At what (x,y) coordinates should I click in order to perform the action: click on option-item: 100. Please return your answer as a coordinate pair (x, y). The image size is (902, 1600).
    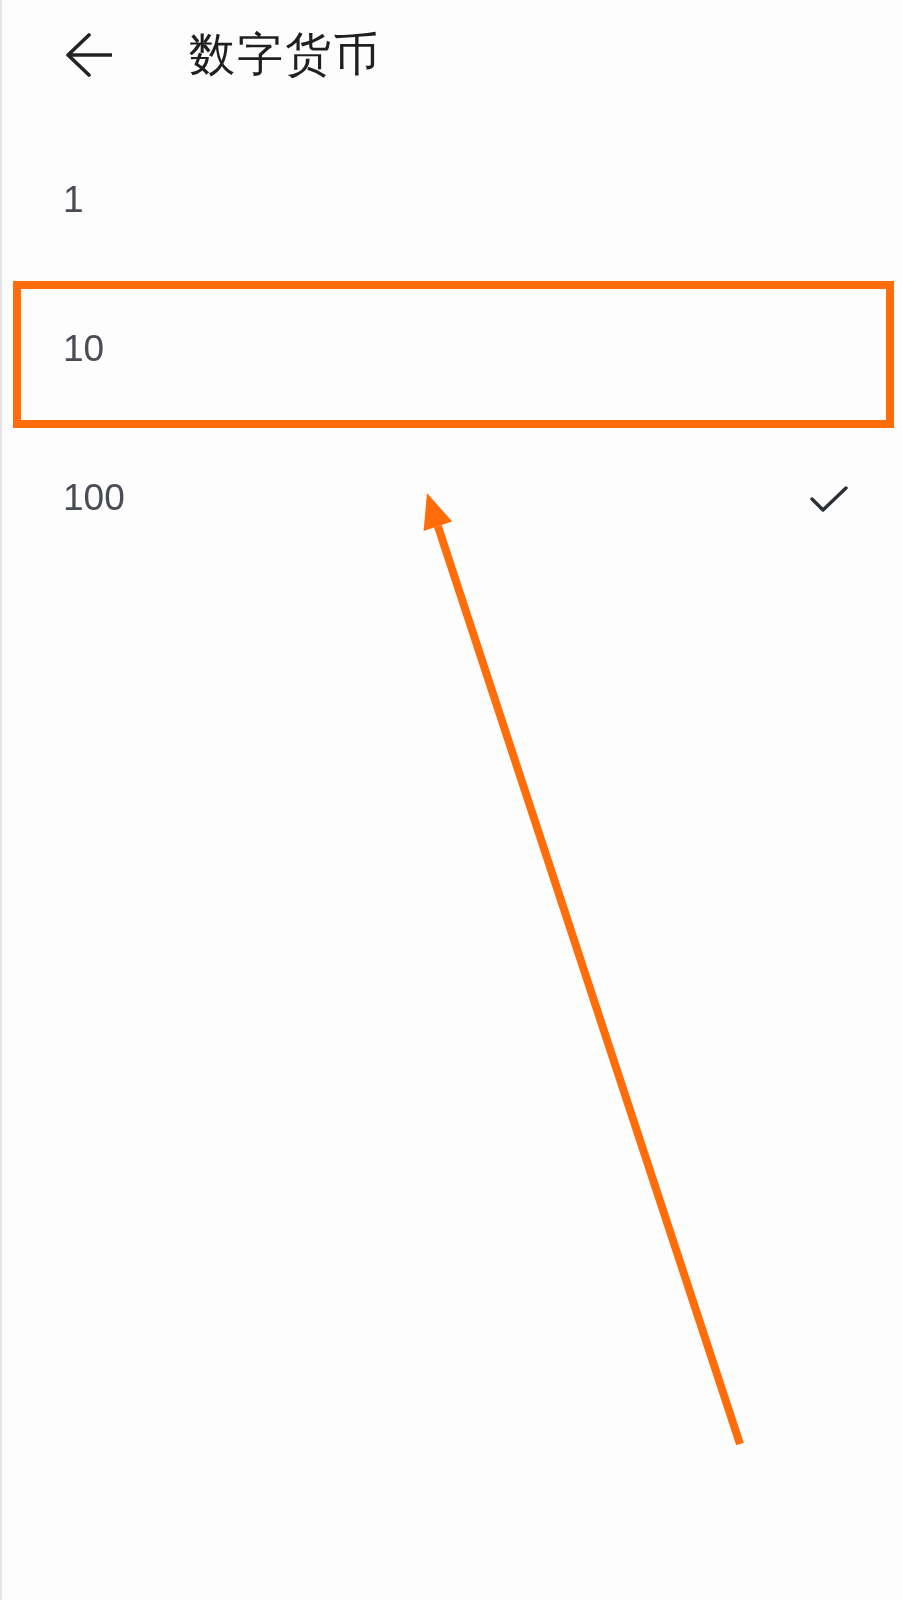
    Looking at the image, I should click on (452, 498).